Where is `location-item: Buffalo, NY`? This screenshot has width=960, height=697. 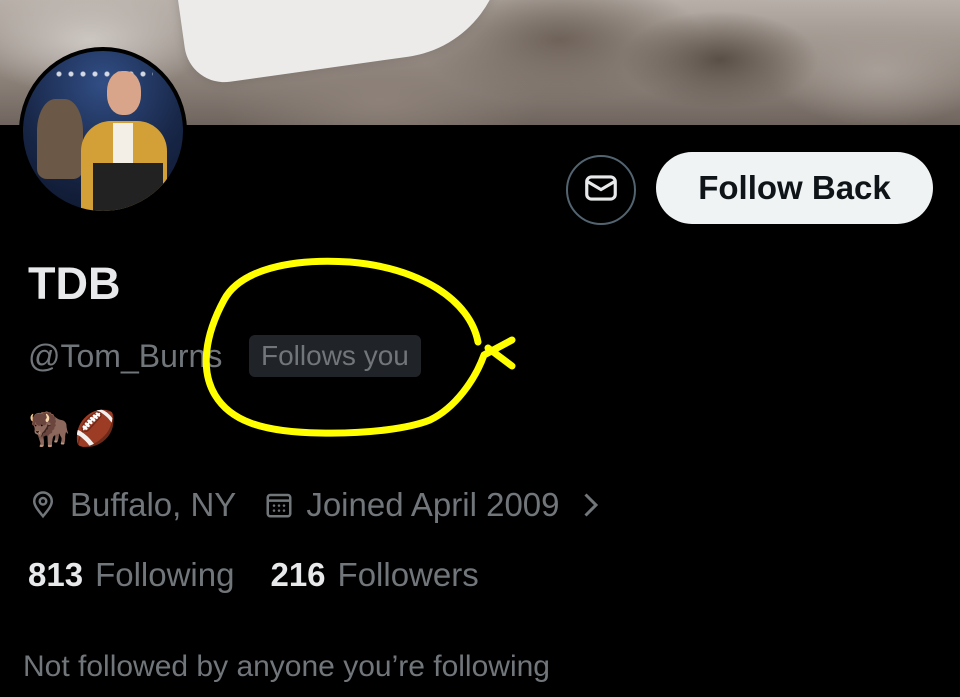 location-item: Buffalo, NY is located at coordinates (132, 505).